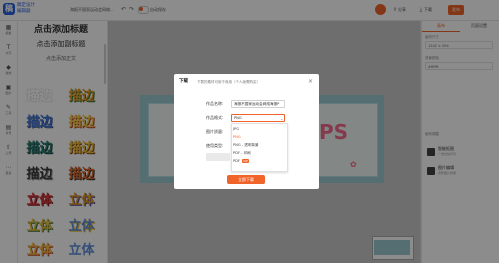 The image size is (499, 263). Describe the element at coordinates (258, 153) in the screenshot. I see `format-option-pdf-print: PDF - 印刷` at that location.